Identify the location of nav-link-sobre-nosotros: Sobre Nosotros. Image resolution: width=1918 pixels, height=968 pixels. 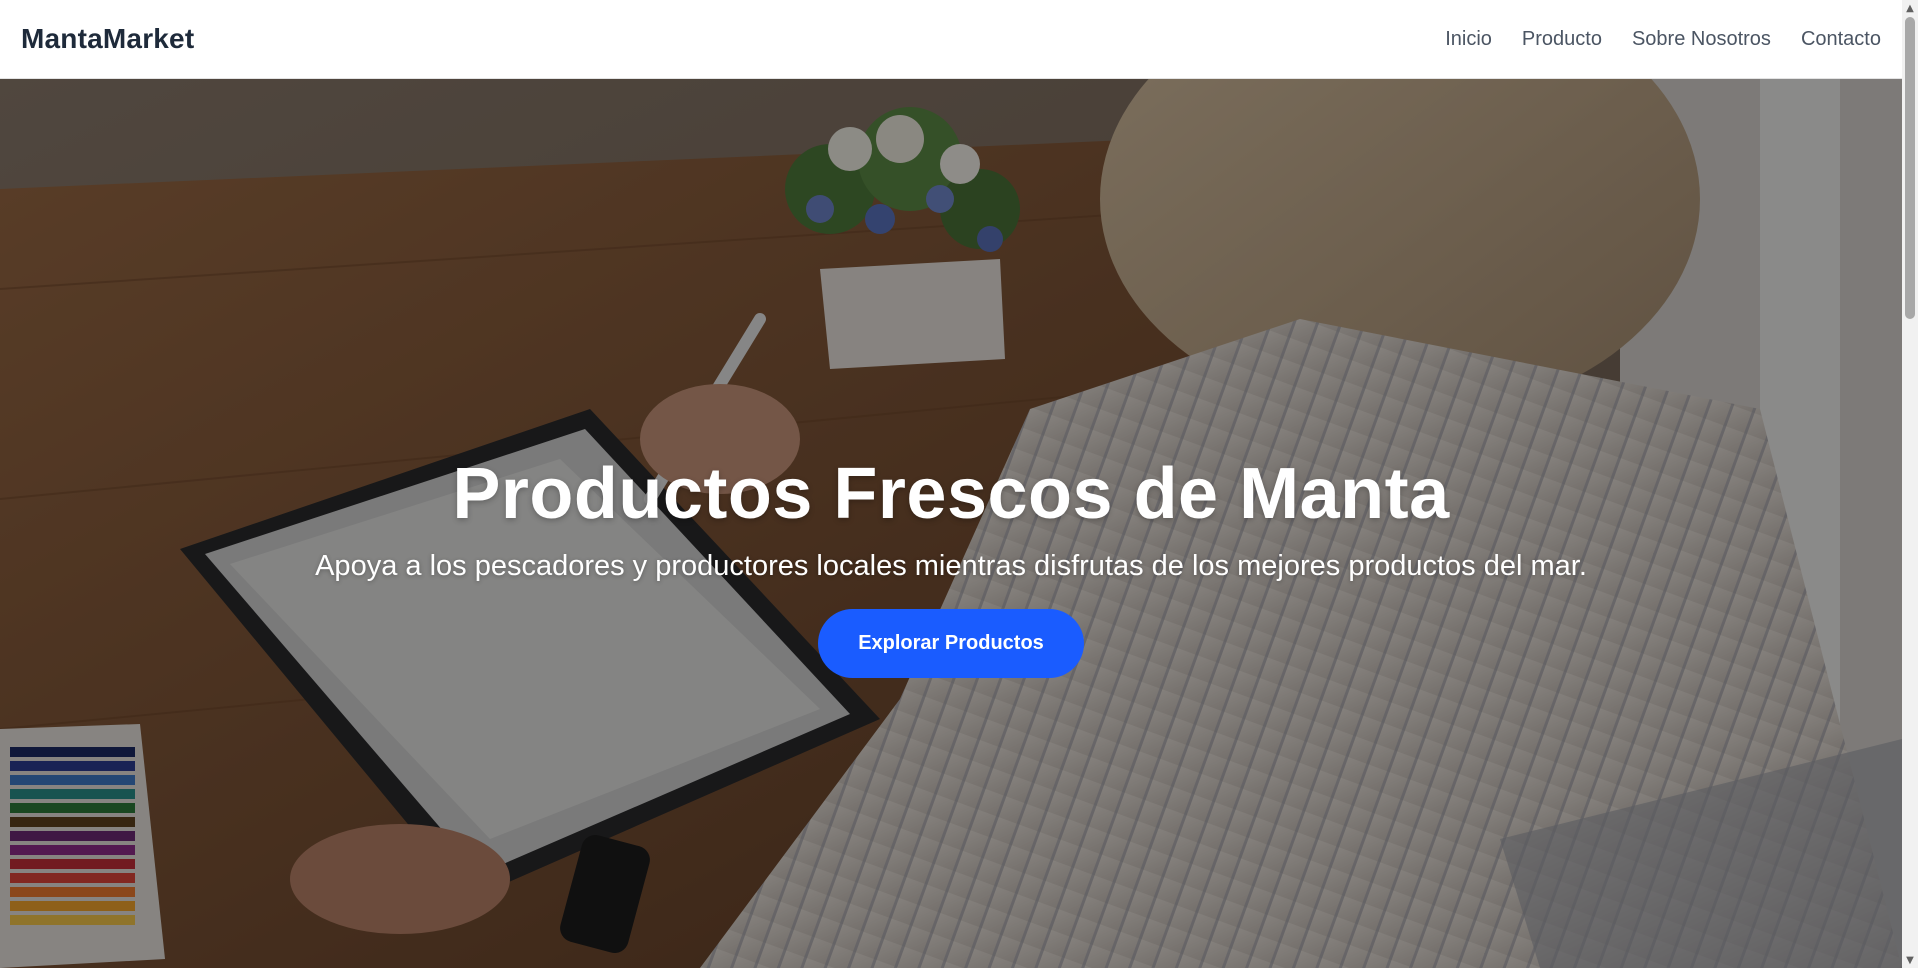
(1701, 39).